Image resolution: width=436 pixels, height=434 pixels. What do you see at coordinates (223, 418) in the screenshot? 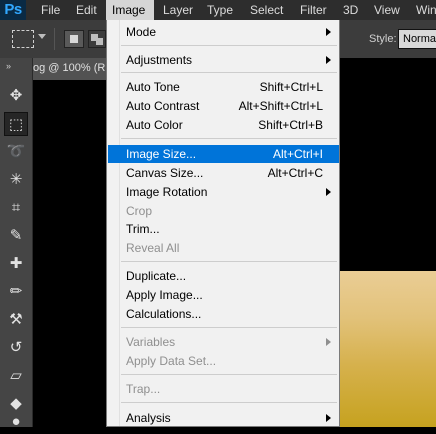
I see `menu-item-analysis: Analysis` at bounding box center [223, 418].